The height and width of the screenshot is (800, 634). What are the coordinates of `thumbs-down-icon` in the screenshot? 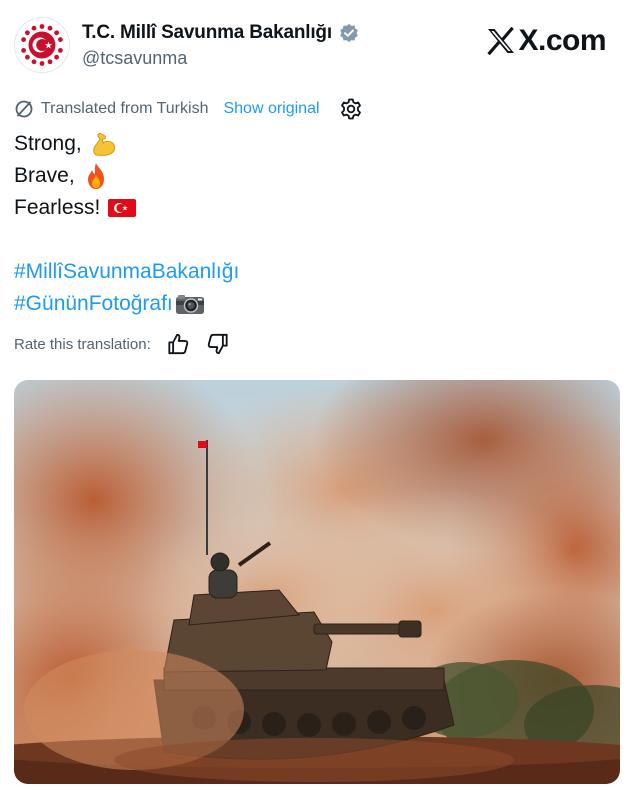 It's located at (218, 344).